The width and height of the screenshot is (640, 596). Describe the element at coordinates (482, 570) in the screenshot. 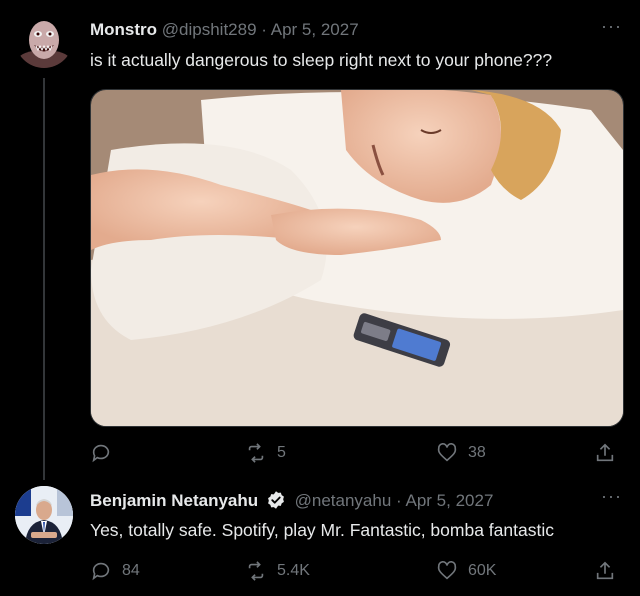

I see `like-count: 60K` at that location.